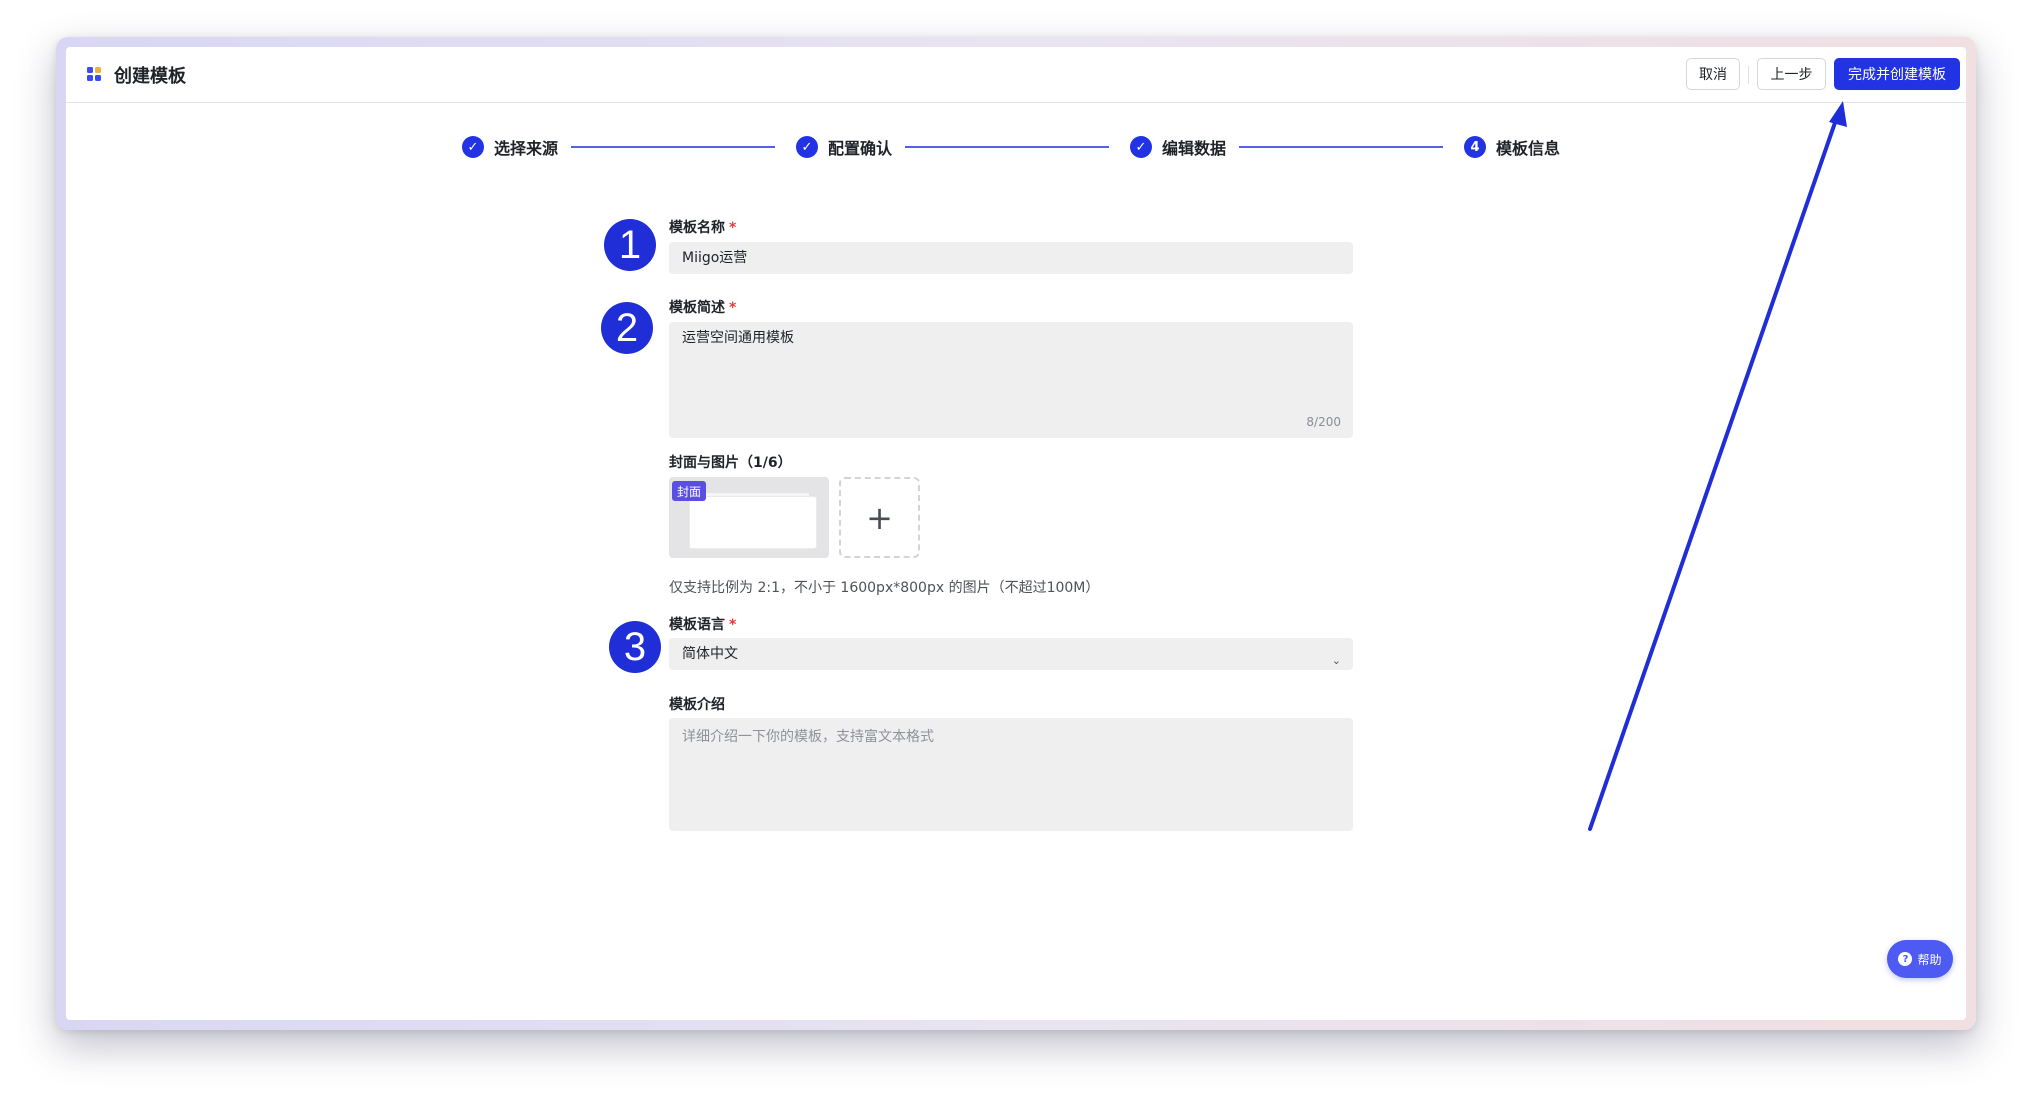 This screenshot has height=1103, width=2032. What do you see at coordinates (730, 463) in the screenshot?
I see `cover-images-label: 封面与图片（1/6）` at bounding box center [730, 463].